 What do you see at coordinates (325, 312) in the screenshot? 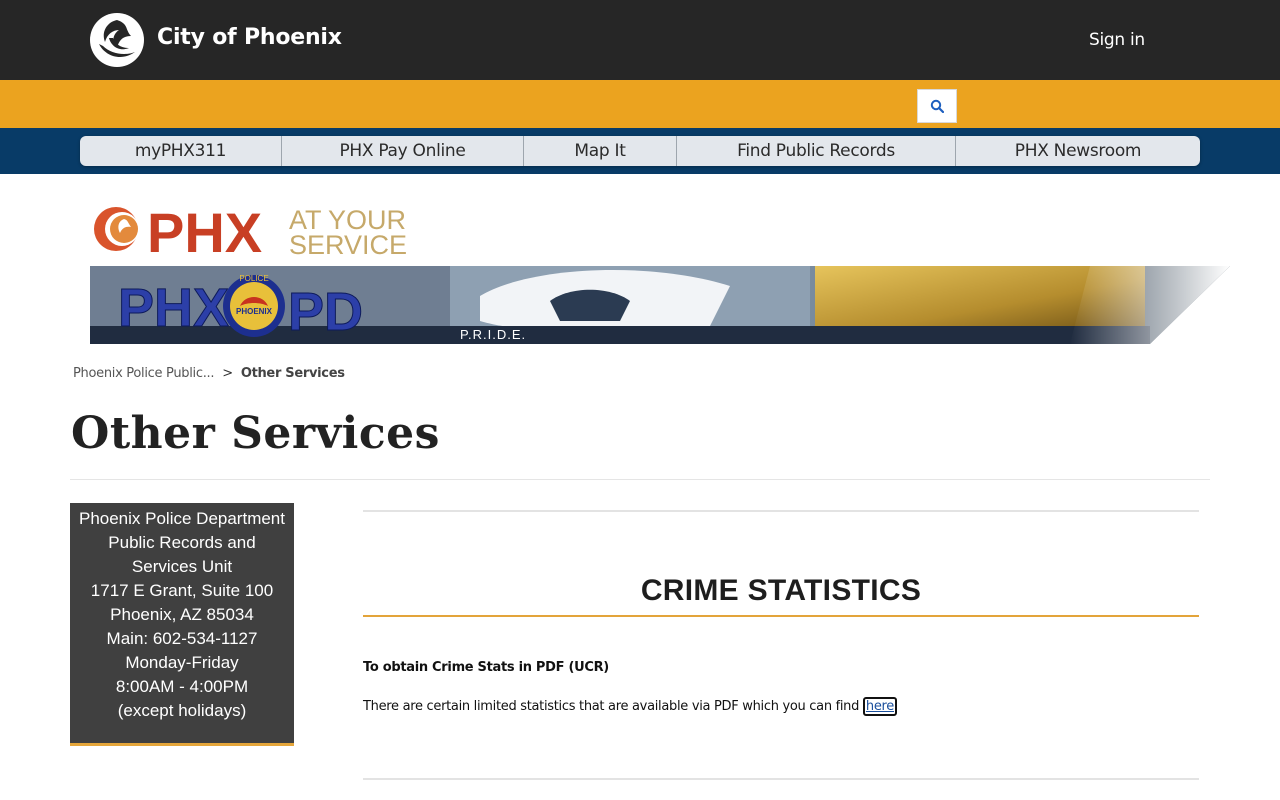
I see `pd-banner-right-text: PD` at bounding box center [325, 312].